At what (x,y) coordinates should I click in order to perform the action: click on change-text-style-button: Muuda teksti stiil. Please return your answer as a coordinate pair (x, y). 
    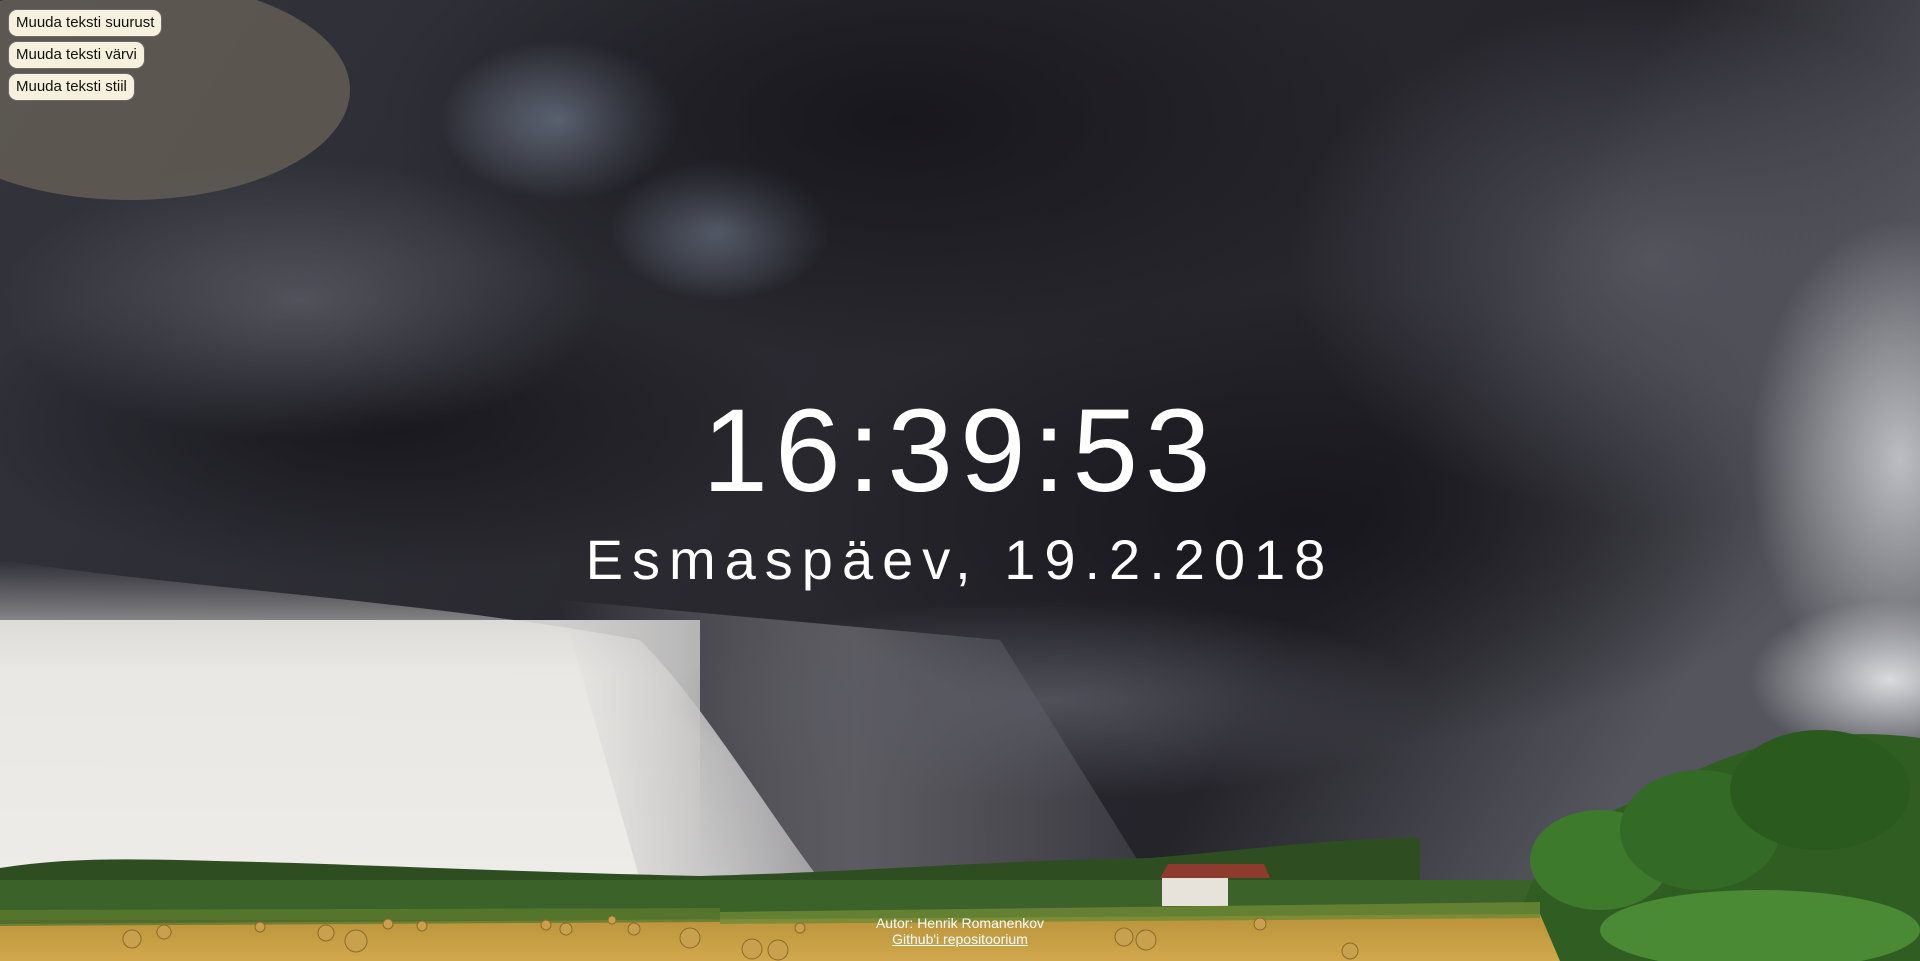
    Looking at the image, I should click on (71, 87).